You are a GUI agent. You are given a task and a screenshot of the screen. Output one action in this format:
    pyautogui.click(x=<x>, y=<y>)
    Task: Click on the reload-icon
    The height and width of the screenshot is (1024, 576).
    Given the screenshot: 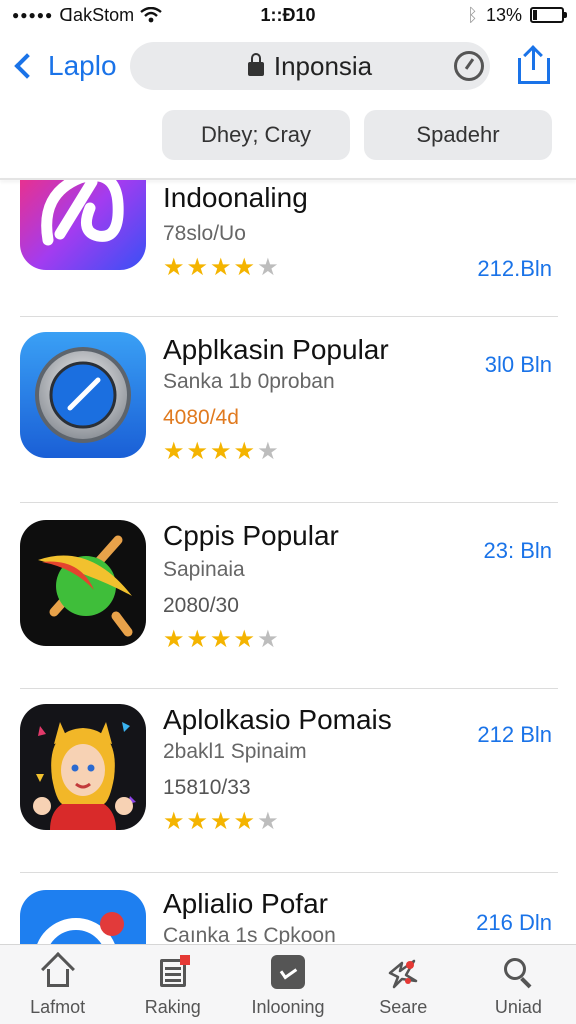 What is the action you would take?
    pyautogui.click(x=469, y=66)
    